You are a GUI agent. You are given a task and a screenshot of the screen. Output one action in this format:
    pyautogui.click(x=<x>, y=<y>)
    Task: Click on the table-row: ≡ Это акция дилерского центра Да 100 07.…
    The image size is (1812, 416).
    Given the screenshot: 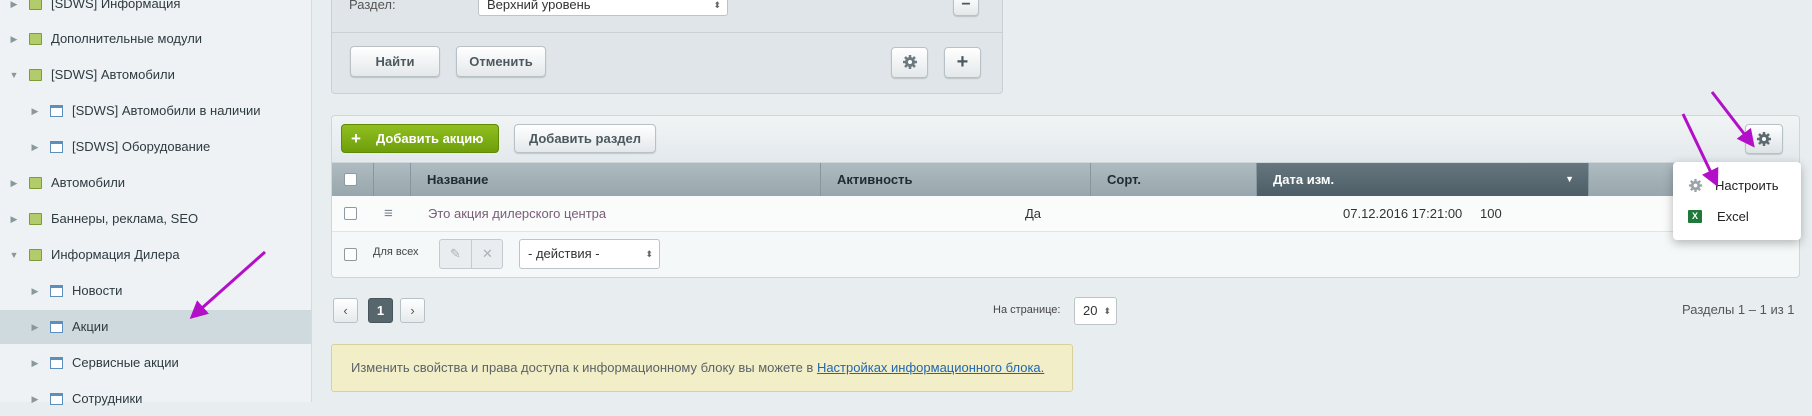 What is the action you would take?
    pyautogui.click(x=1065, y=214)
    